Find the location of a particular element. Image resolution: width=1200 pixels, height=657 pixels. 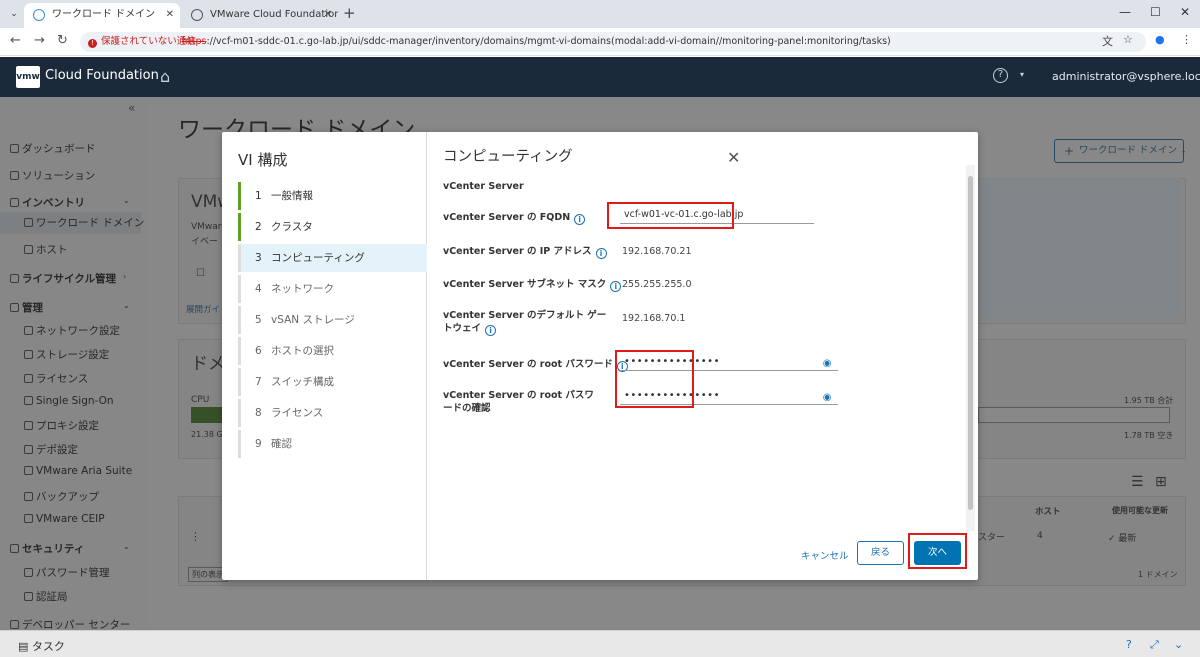

warning-icon: ! is located at coordinates (92, 43).